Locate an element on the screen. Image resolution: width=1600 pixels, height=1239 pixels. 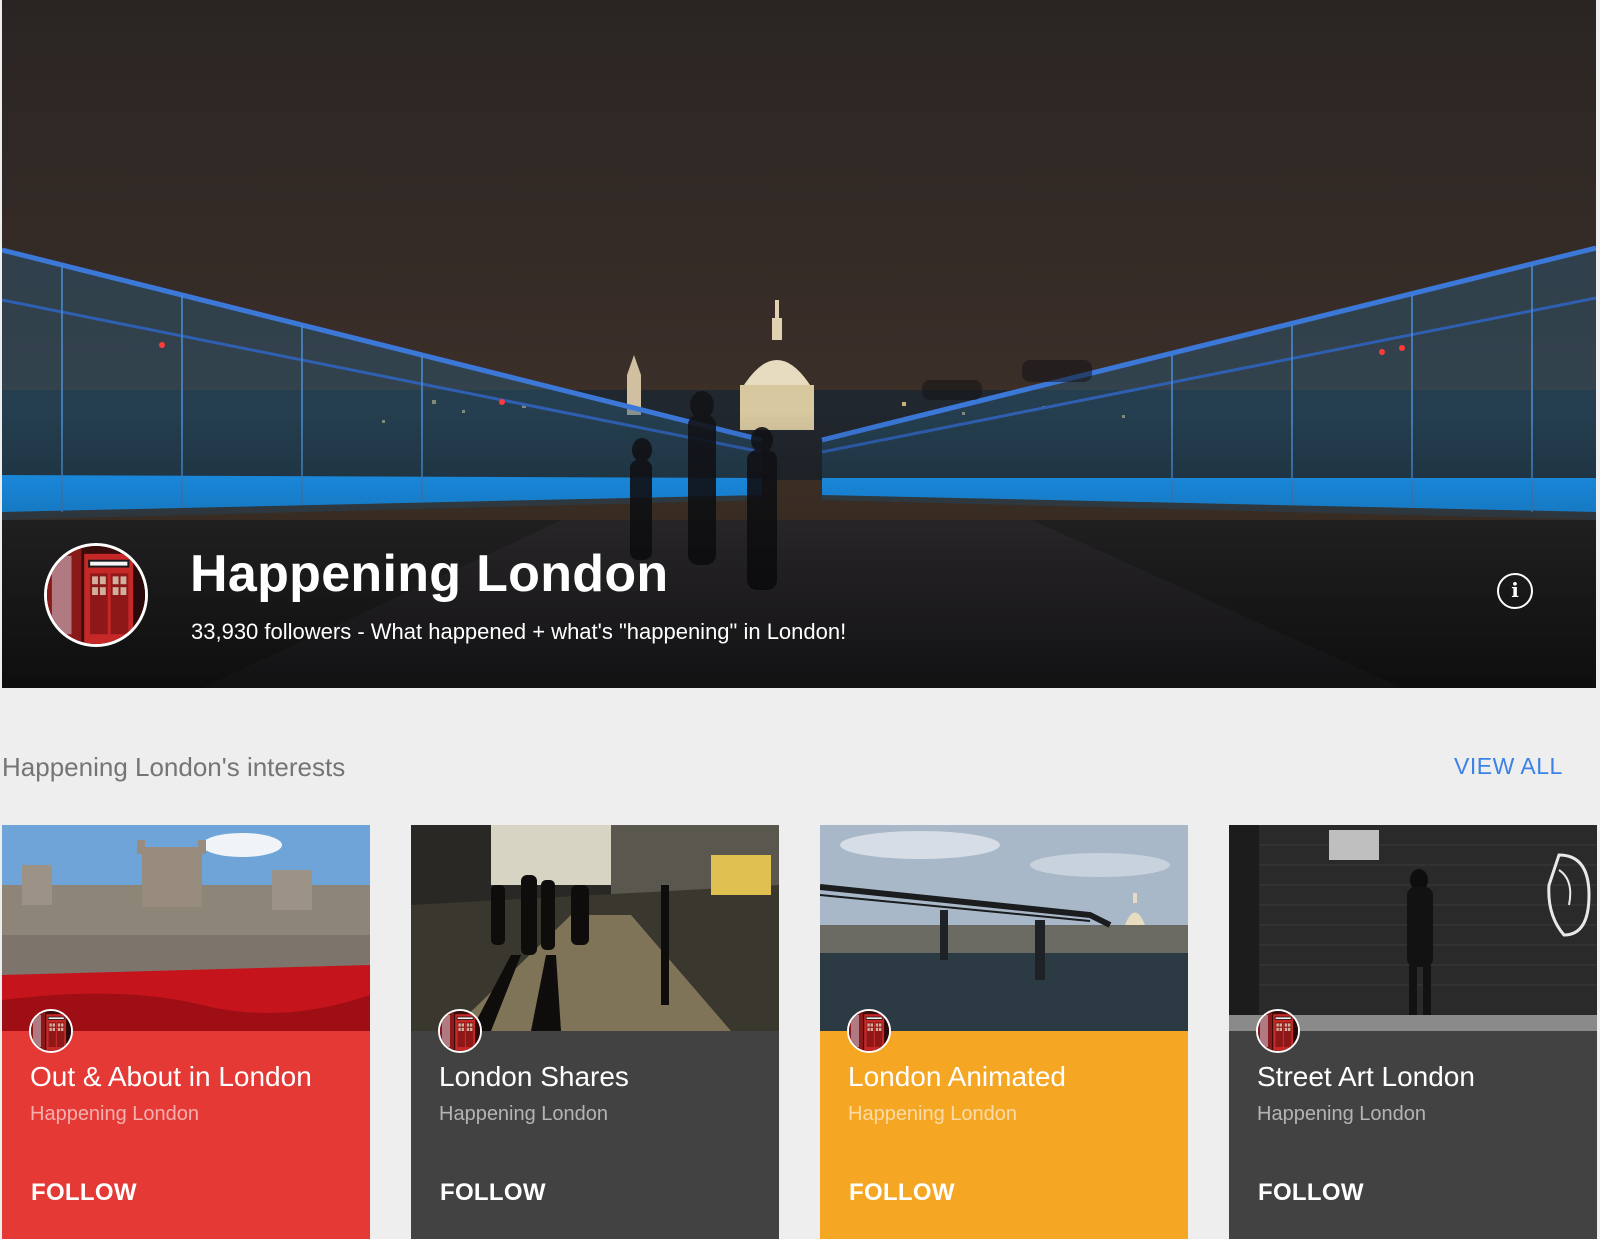
collection-card: London Animated Happening London FOLLOW is located at coordinates (1004, 1032).